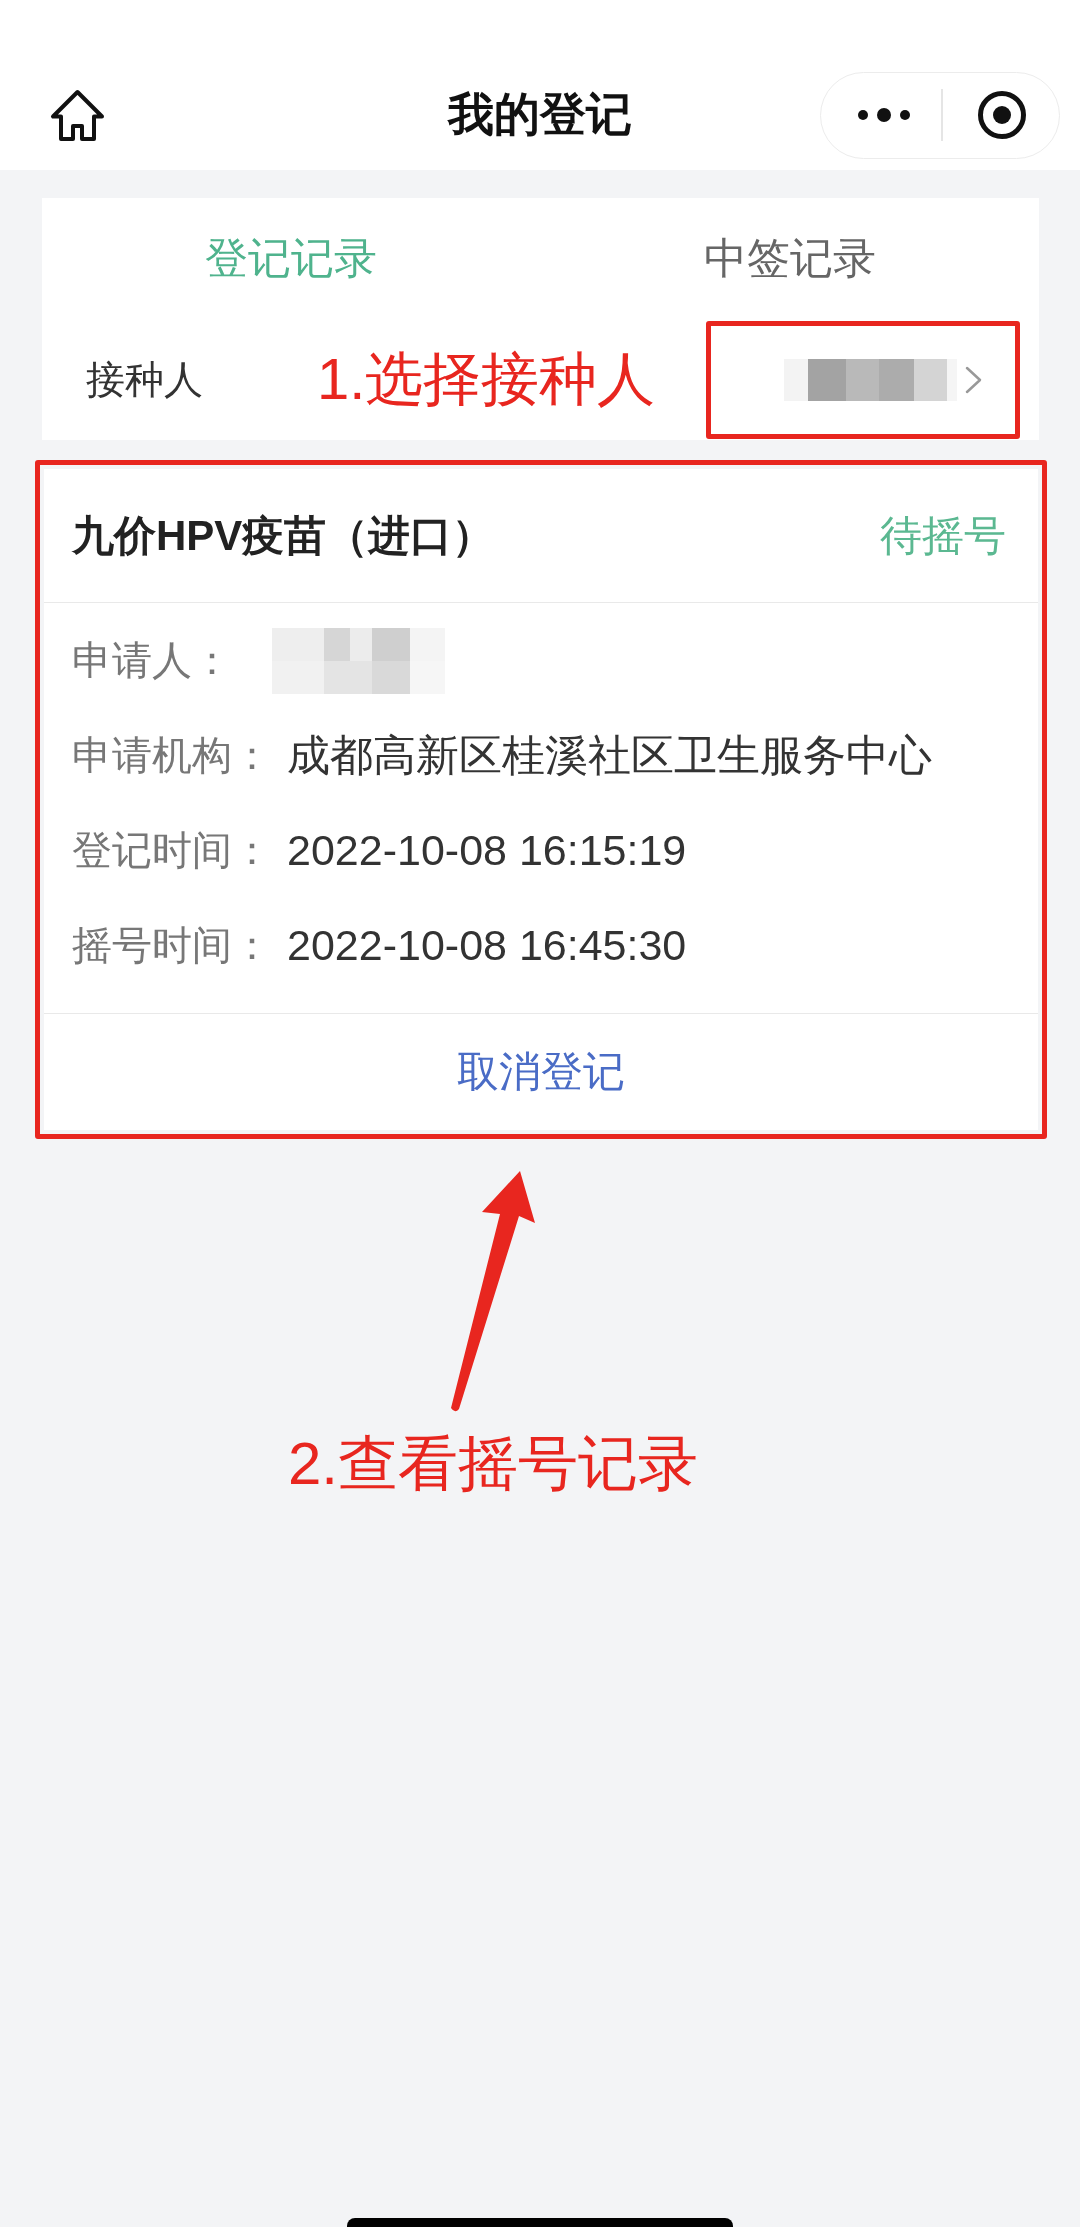  What do you see at coordinates (172, 755) in the screenshot?
I see `field-label: 申请机构：` at bounding box center [172, 755].